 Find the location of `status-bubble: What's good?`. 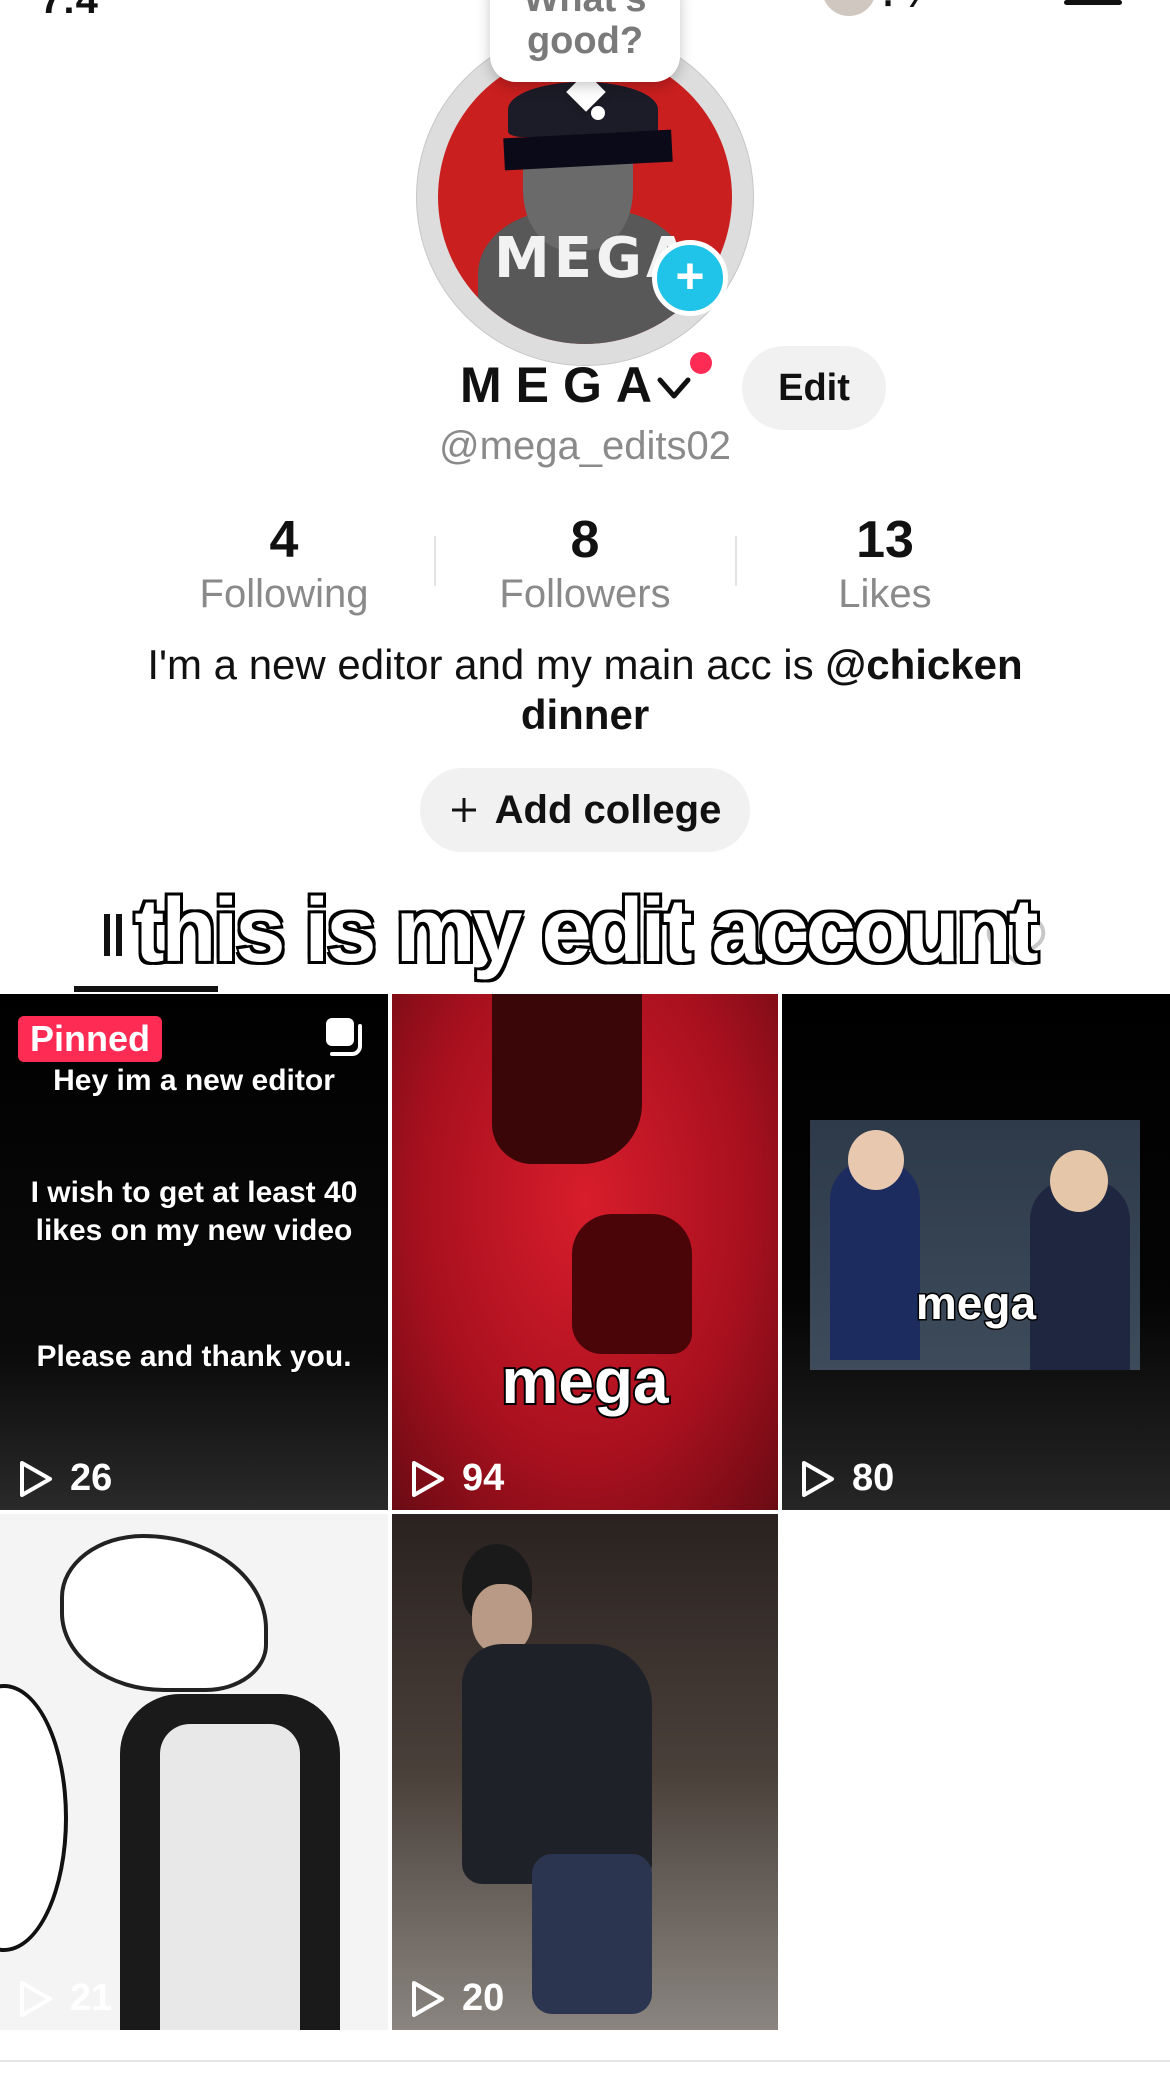

status-bubble: What's good? is located at coordinates (585, 41).